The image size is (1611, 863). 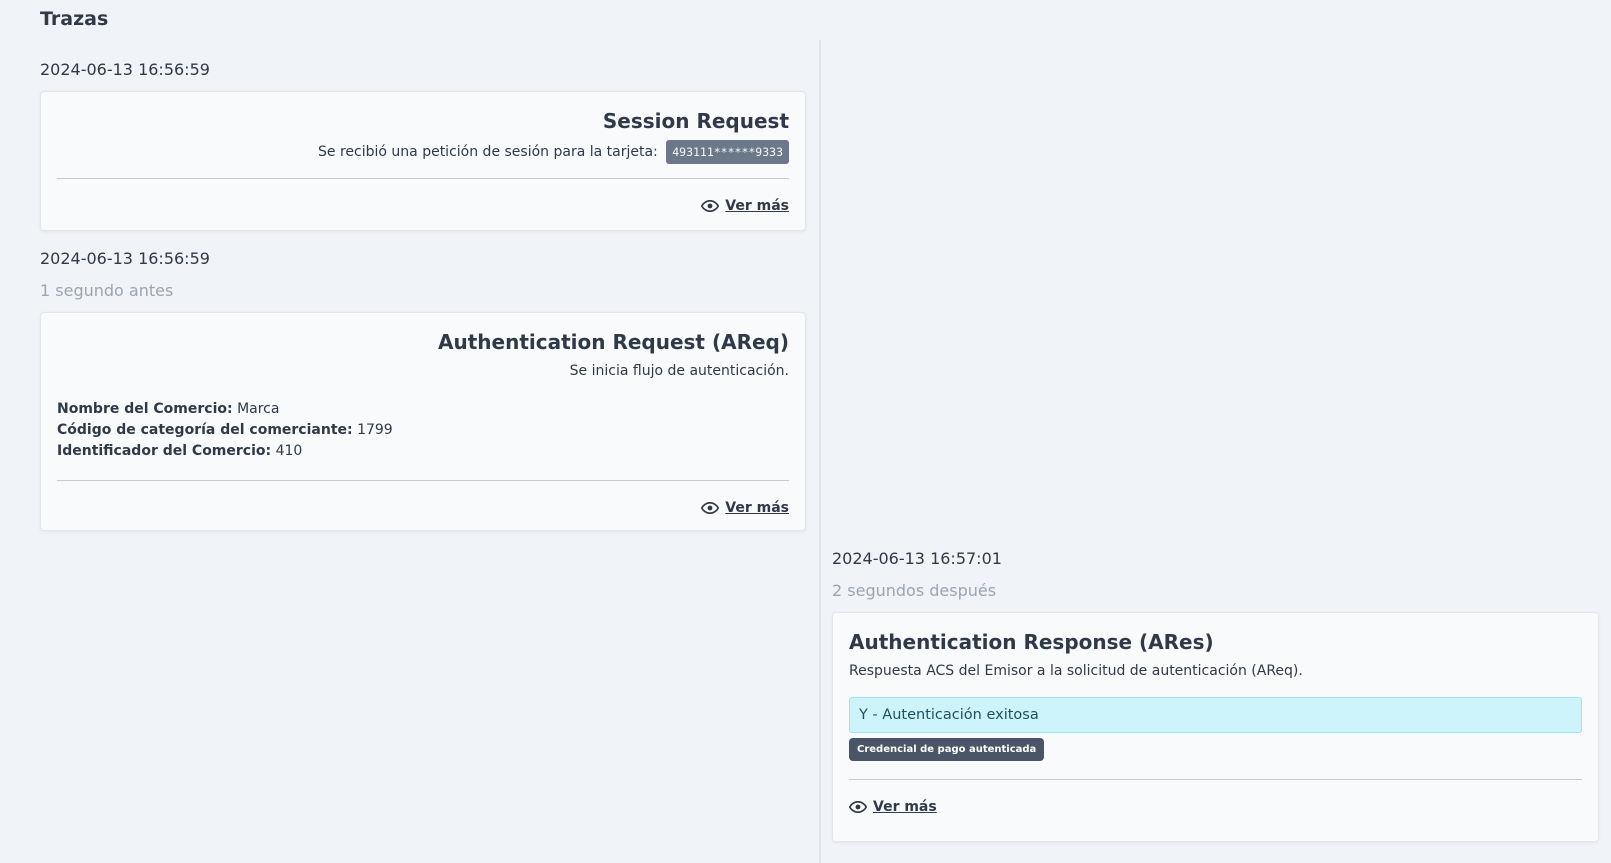 What do you see at coordinates (164, 451) in the screenshot?
I see `field-label: Identificador del Comercio:` at bounding box center [164, 451].